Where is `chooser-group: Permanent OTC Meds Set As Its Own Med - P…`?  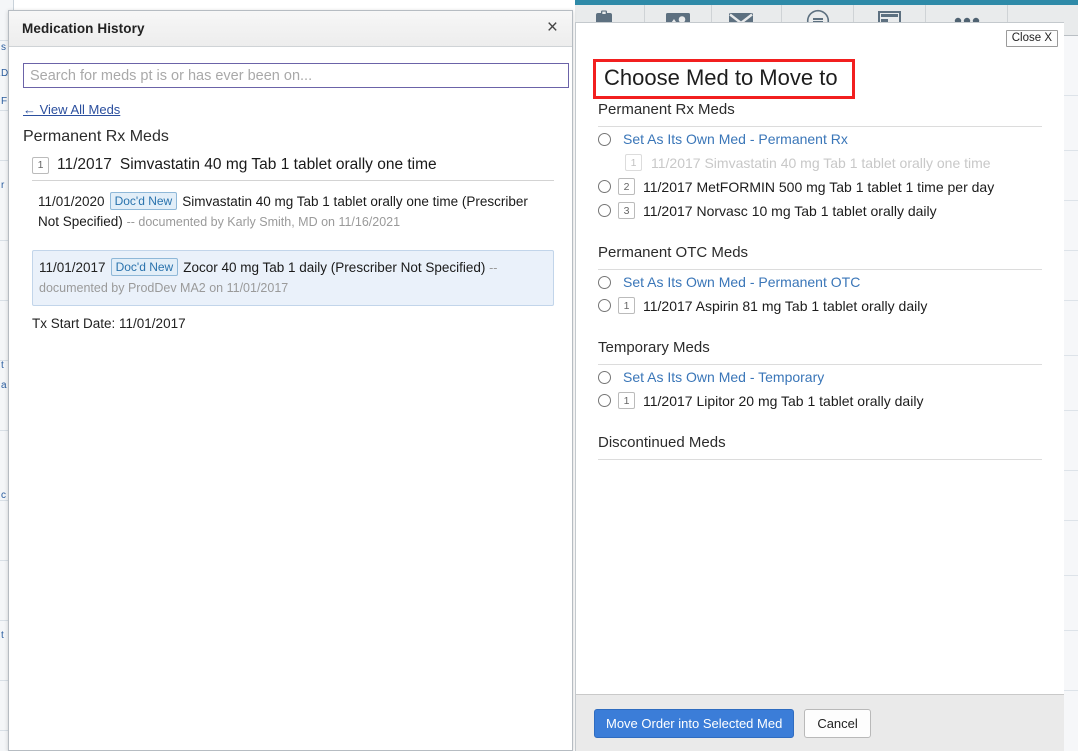 chooser-group: Permanent OTC Meds Set As Its Own Med - P… is located at coordinates (820, 280).